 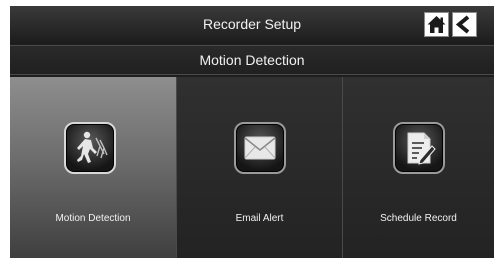 I want to click on back-arrow-icon, so click(x=462, y=24).